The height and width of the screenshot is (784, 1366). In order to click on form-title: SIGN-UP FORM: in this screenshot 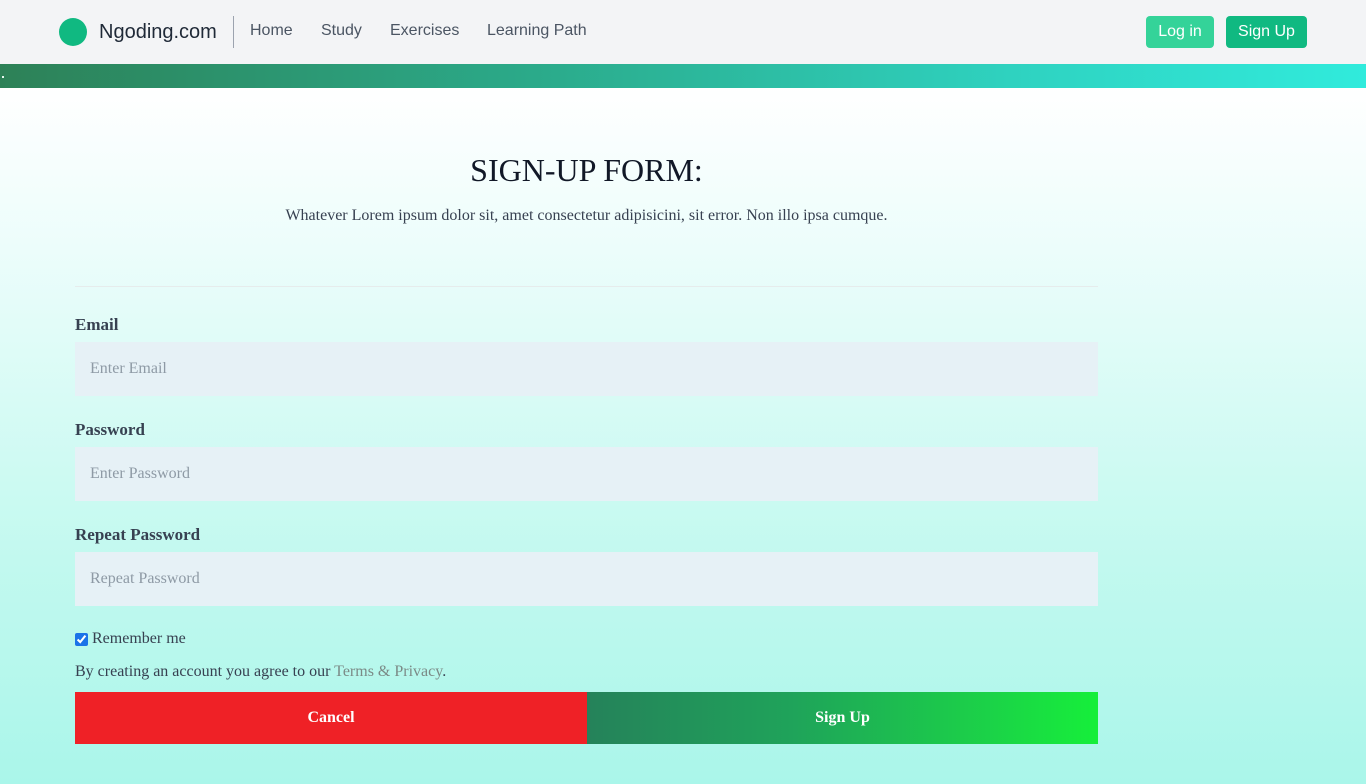, I will do `click(586, 170)`.